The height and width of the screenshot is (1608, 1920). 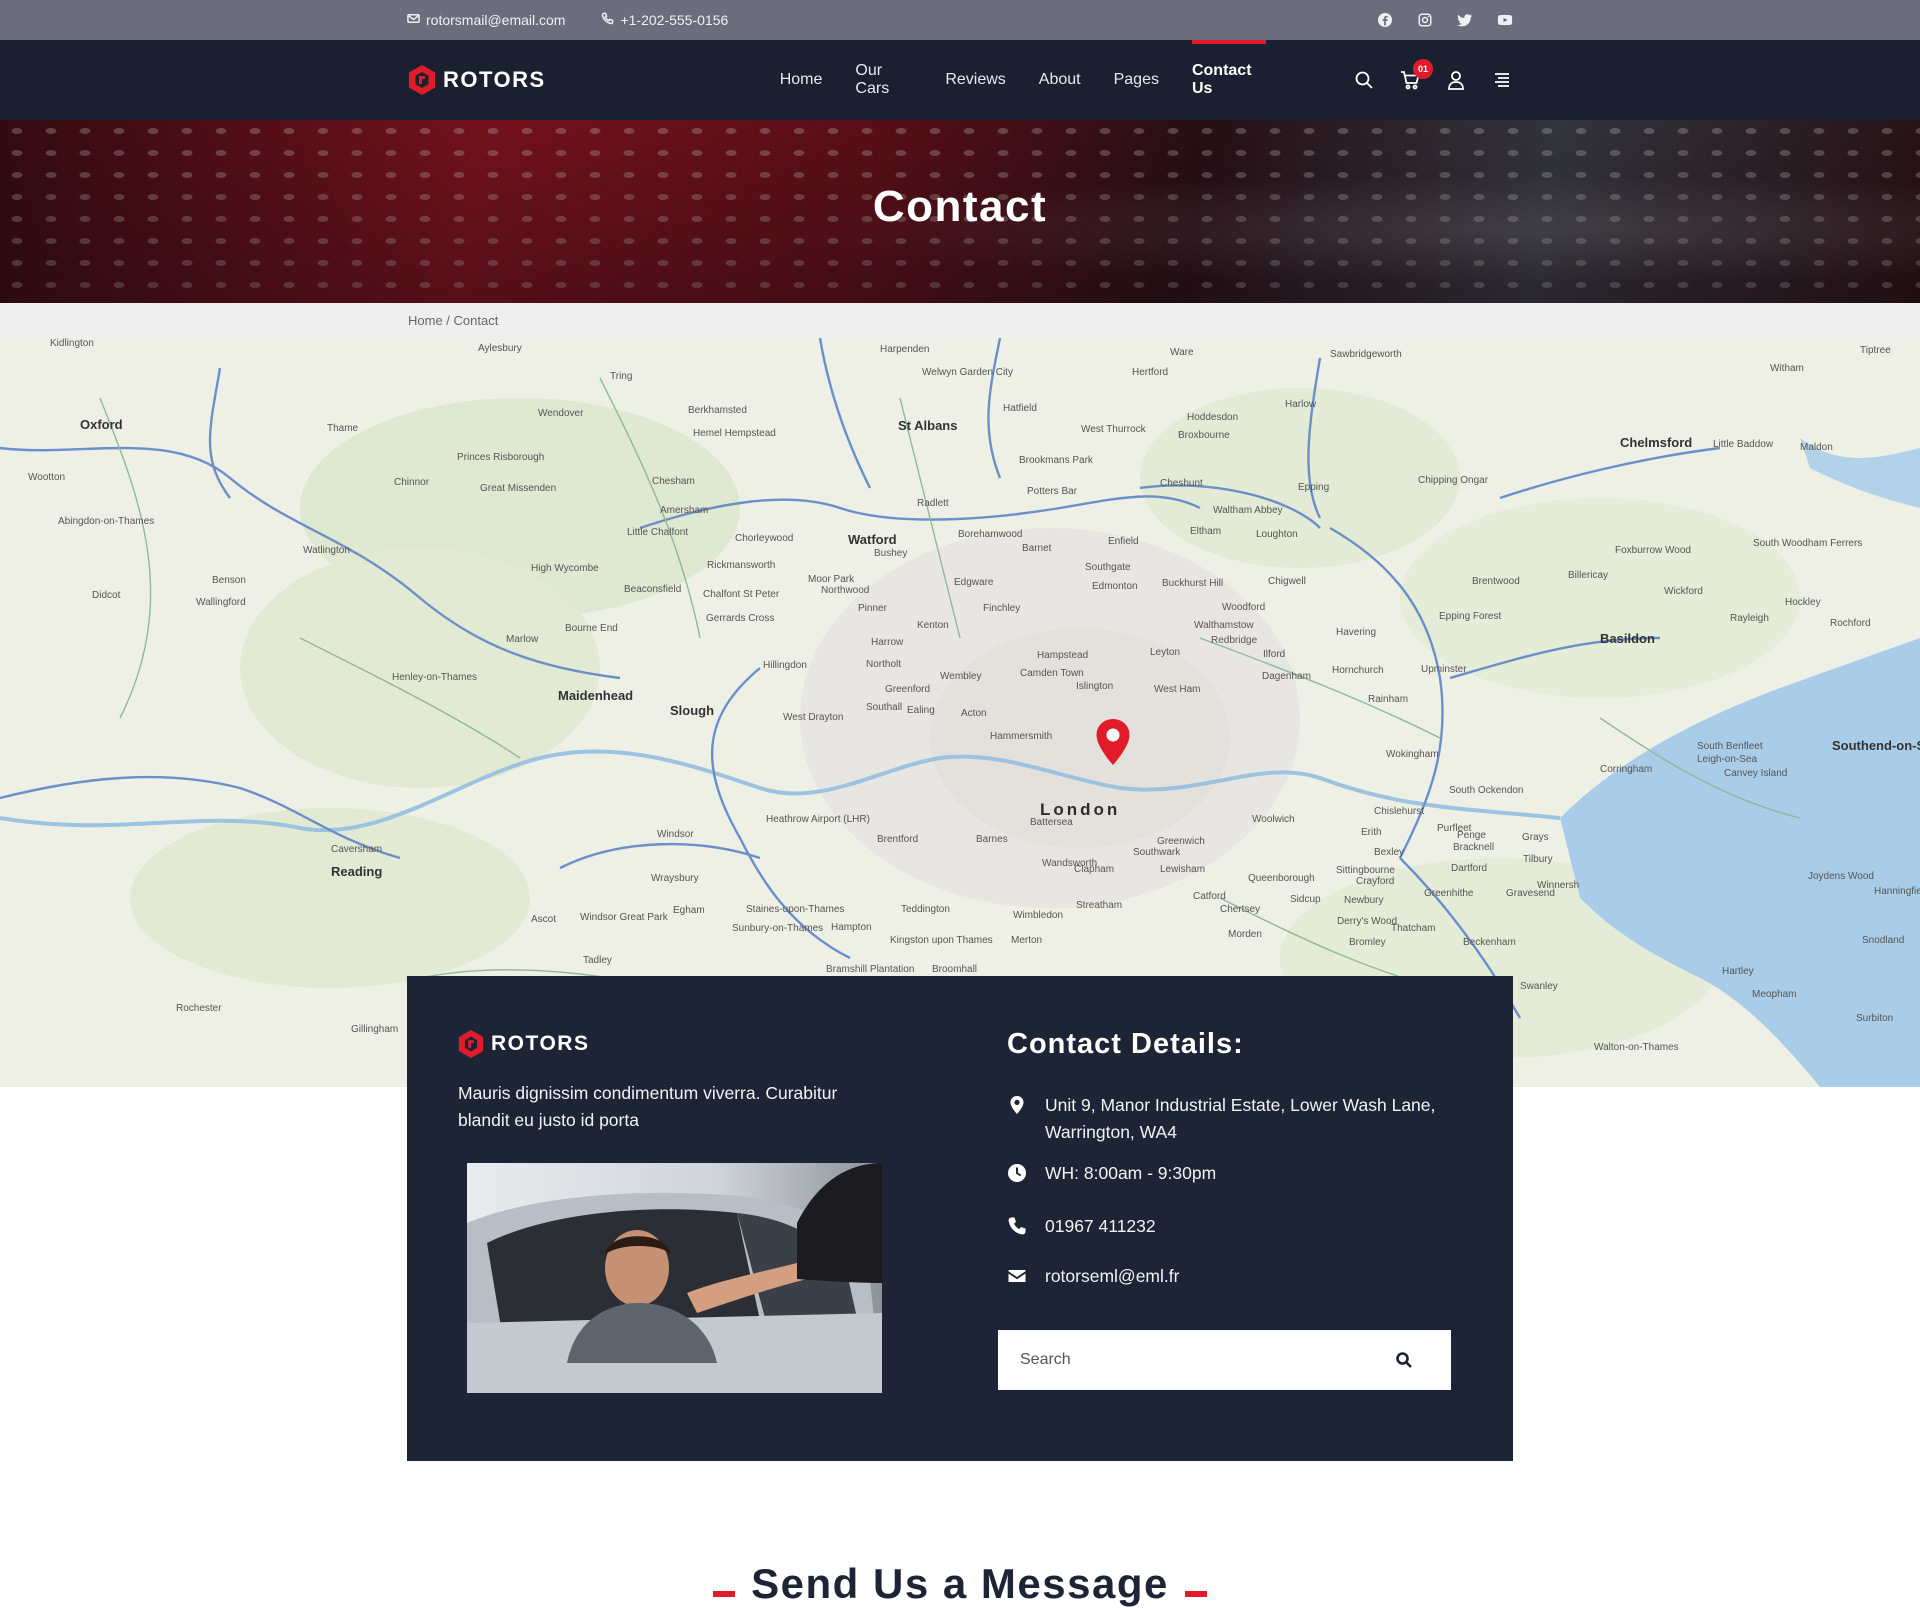 I want to click on map-label: Rayleigh, so click(x=1749, y=618).